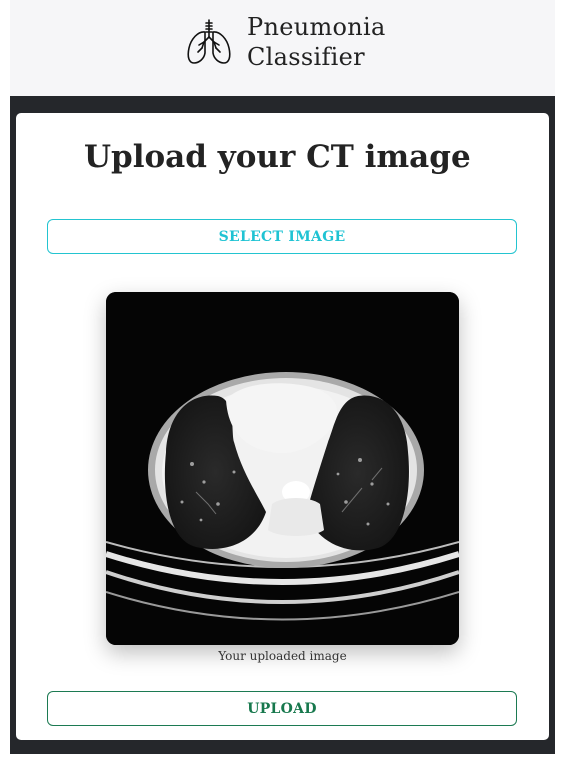 The image size is (565, 763). What do you see at coordinates (316, 42) in the screenshot?
I see `brand-name: Pneumonia Classifier` at bounding box center [316, 42].